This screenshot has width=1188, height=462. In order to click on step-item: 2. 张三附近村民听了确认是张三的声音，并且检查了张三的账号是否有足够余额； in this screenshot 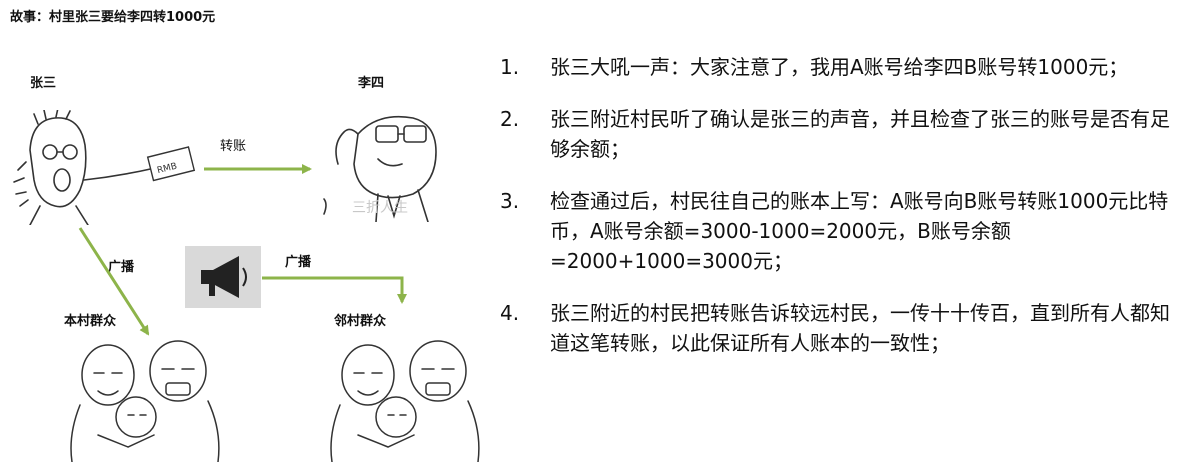, I will do `click(840, 134)`.